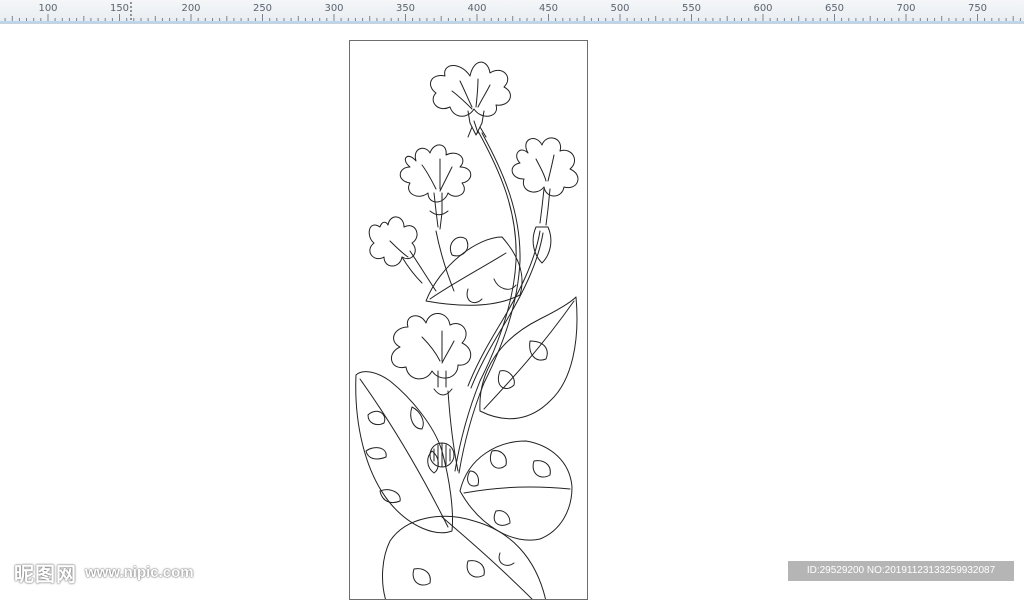 The width and height of the screenshot is (1024, 600). Describe the element at coordinates (516, 490) in the screenshot. I see `leaf-right-lower` at that location.